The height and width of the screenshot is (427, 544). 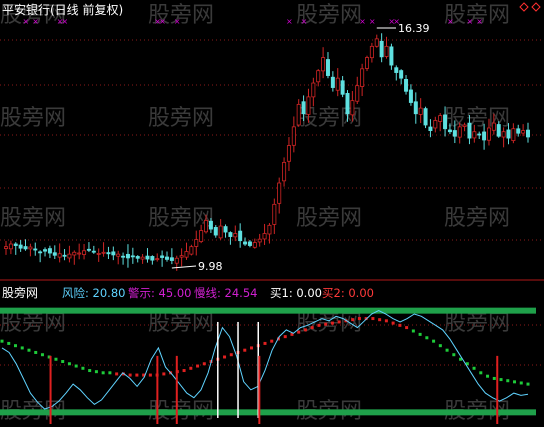 I want to click on diamond-icon, so click(x=524, y=7).